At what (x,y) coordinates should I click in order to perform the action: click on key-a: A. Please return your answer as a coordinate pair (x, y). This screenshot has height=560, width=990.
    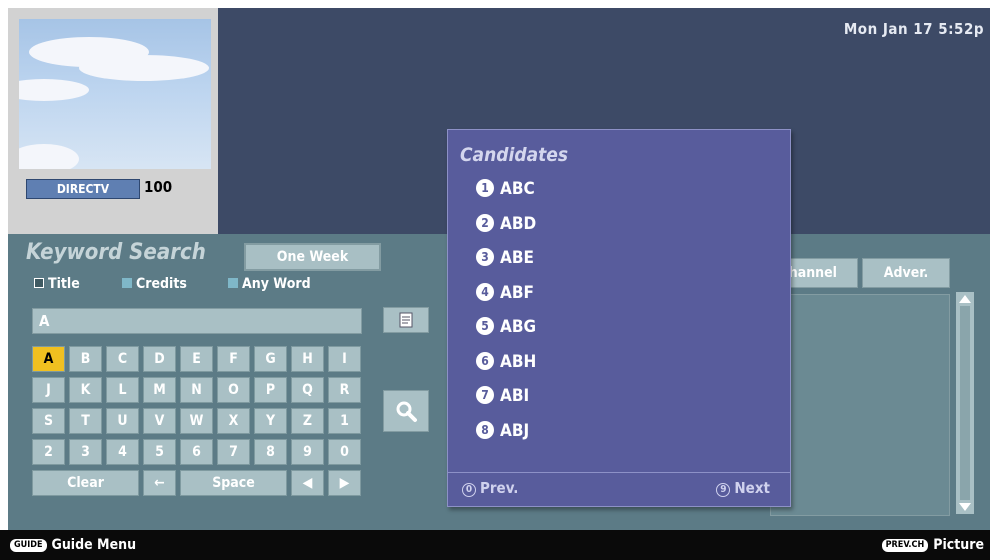
    Looking at the image, I should click on (48, 359).